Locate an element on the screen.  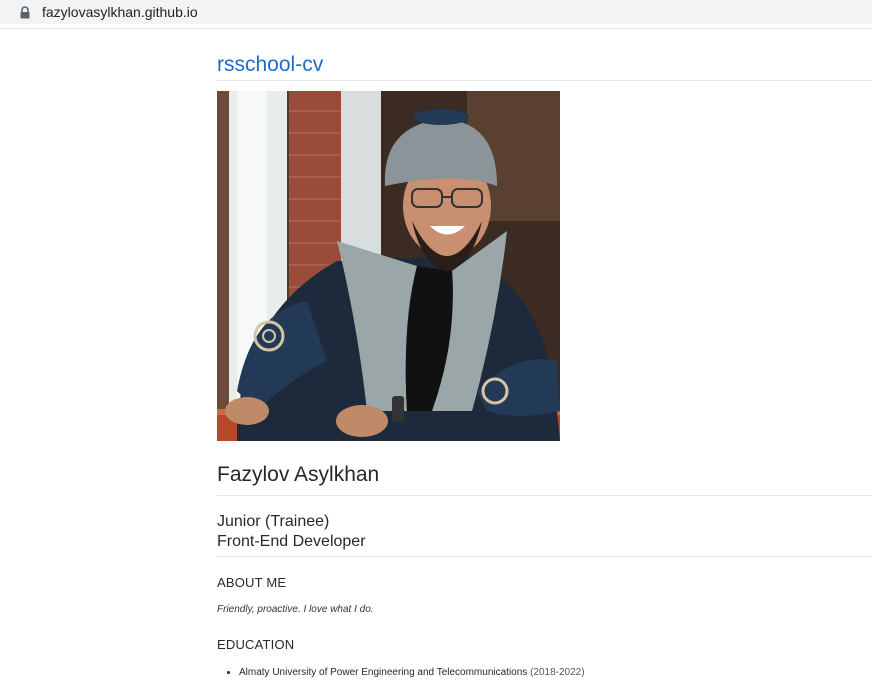
profile-name: Fazylov Asylkhan is located at coordinates (298, 474).